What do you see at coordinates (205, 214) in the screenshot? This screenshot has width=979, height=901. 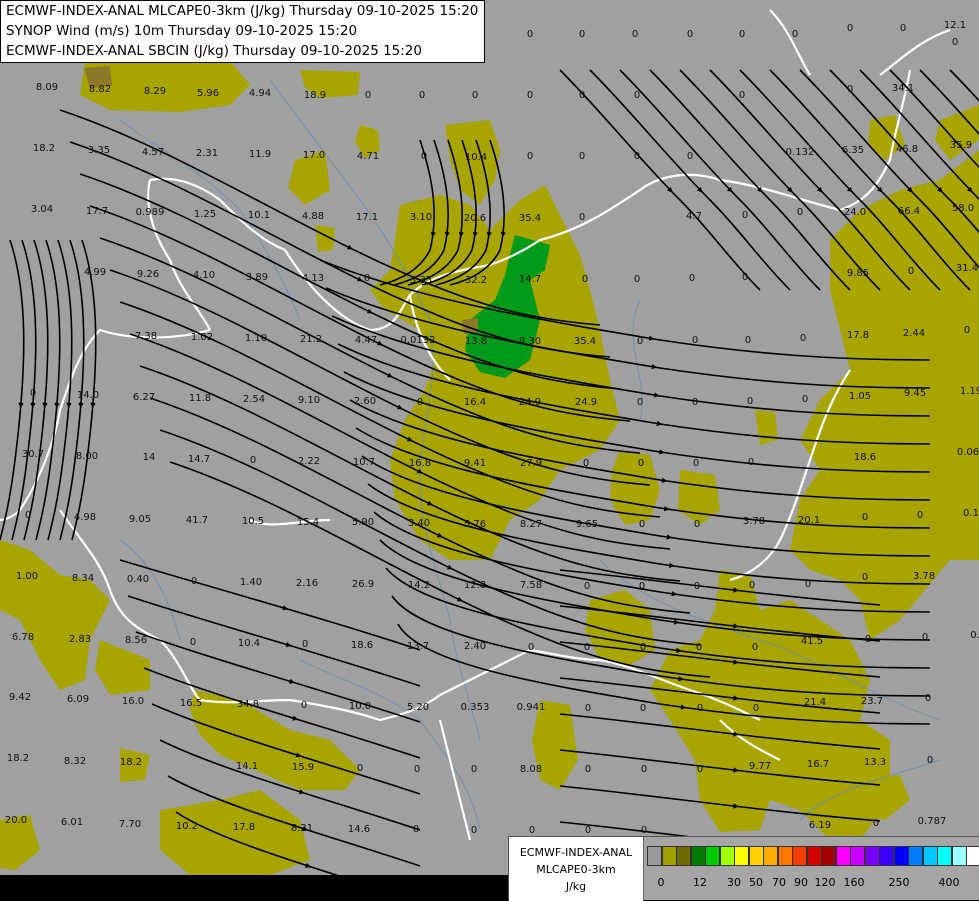 I see `value-label: 1.25` at bounding box center [205, 214].